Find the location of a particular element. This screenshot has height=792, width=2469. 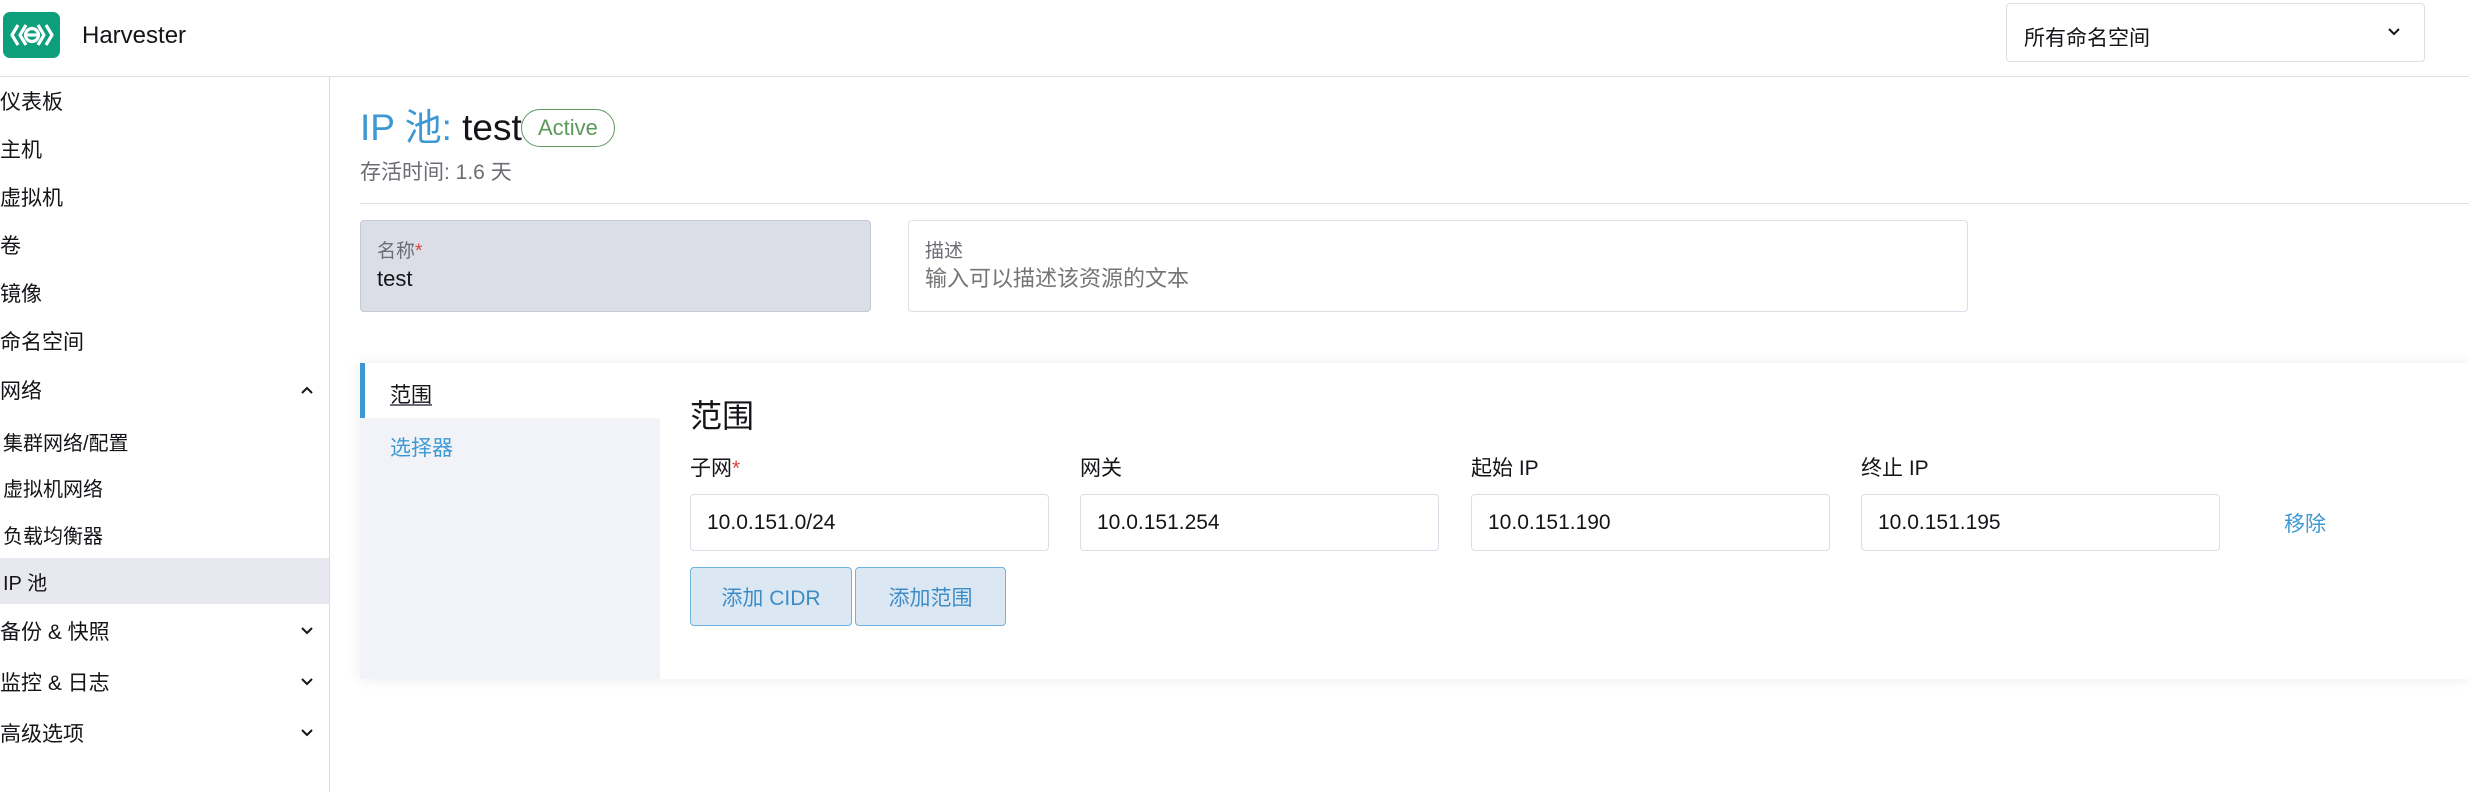

page-title-prefix: IP 池: is located at coordinates (406, 127).